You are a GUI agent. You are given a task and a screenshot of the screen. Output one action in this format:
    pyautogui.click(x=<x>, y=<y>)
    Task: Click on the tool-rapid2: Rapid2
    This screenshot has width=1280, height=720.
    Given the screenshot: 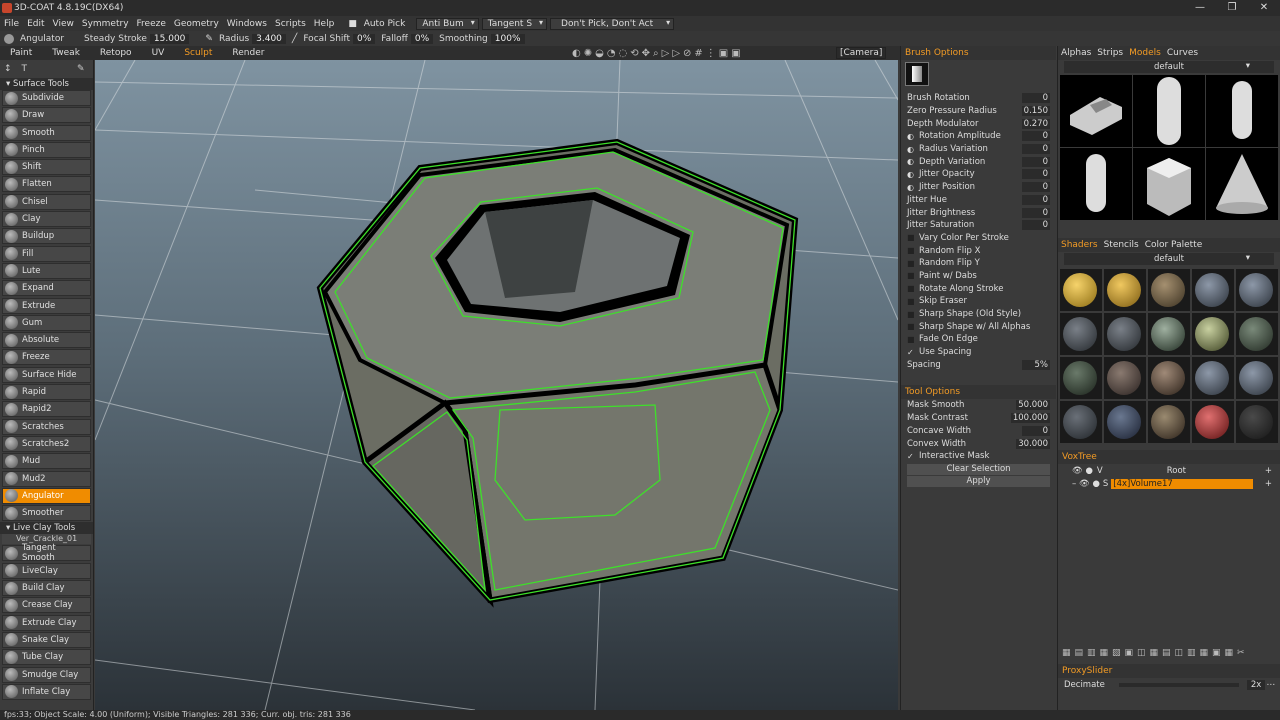 What is the action you would take?
    pyautogui.click(x=46, y=409)
    